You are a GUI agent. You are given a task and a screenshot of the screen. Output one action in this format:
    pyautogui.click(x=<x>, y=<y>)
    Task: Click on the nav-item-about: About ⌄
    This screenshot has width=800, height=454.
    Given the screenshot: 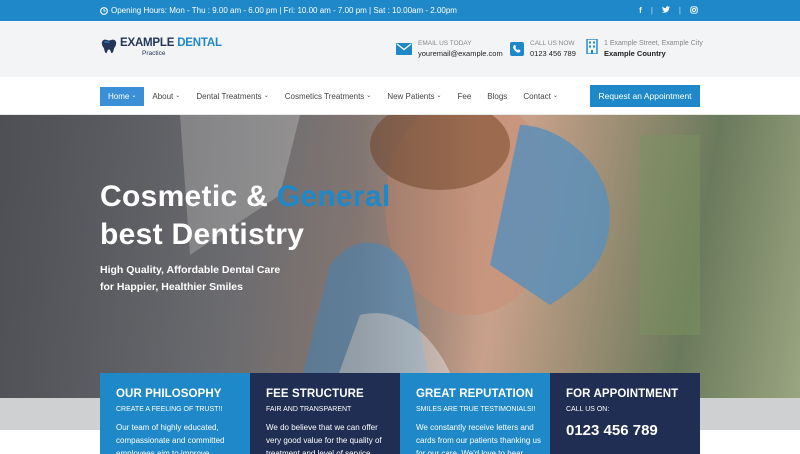 What is the action you would take?
    pyautogui.click(x=166, y=96)
    